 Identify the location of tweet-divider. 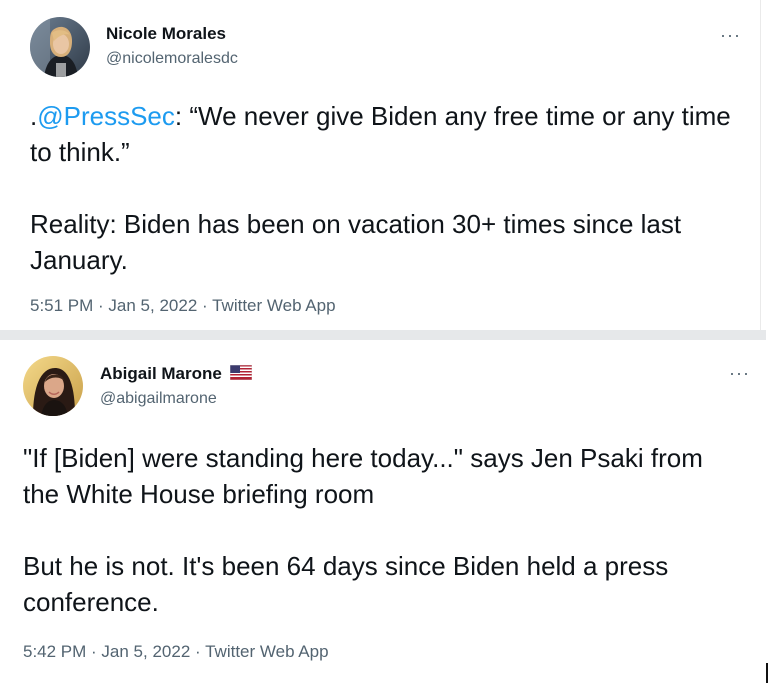
(383, 335).